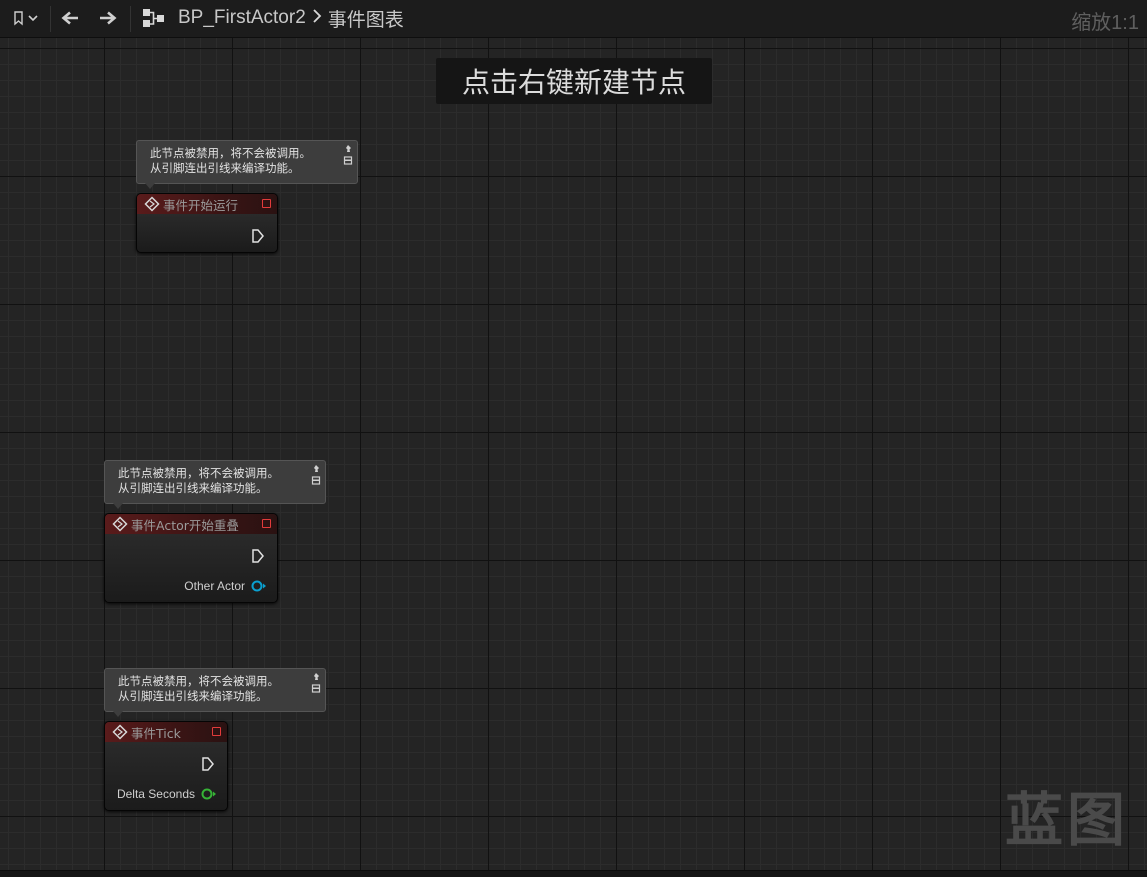  I want to click on forward-button, so click(108, 18).